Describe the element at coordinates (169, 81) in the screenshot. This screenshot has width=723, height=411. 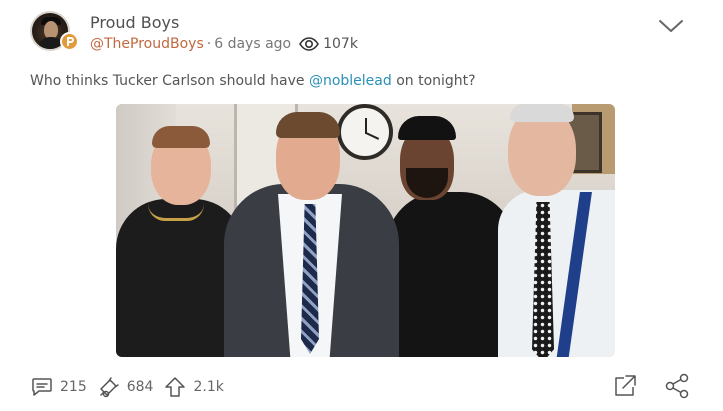
I see `post-text-before: Who thinks Tucker Carlson should have` at that location.